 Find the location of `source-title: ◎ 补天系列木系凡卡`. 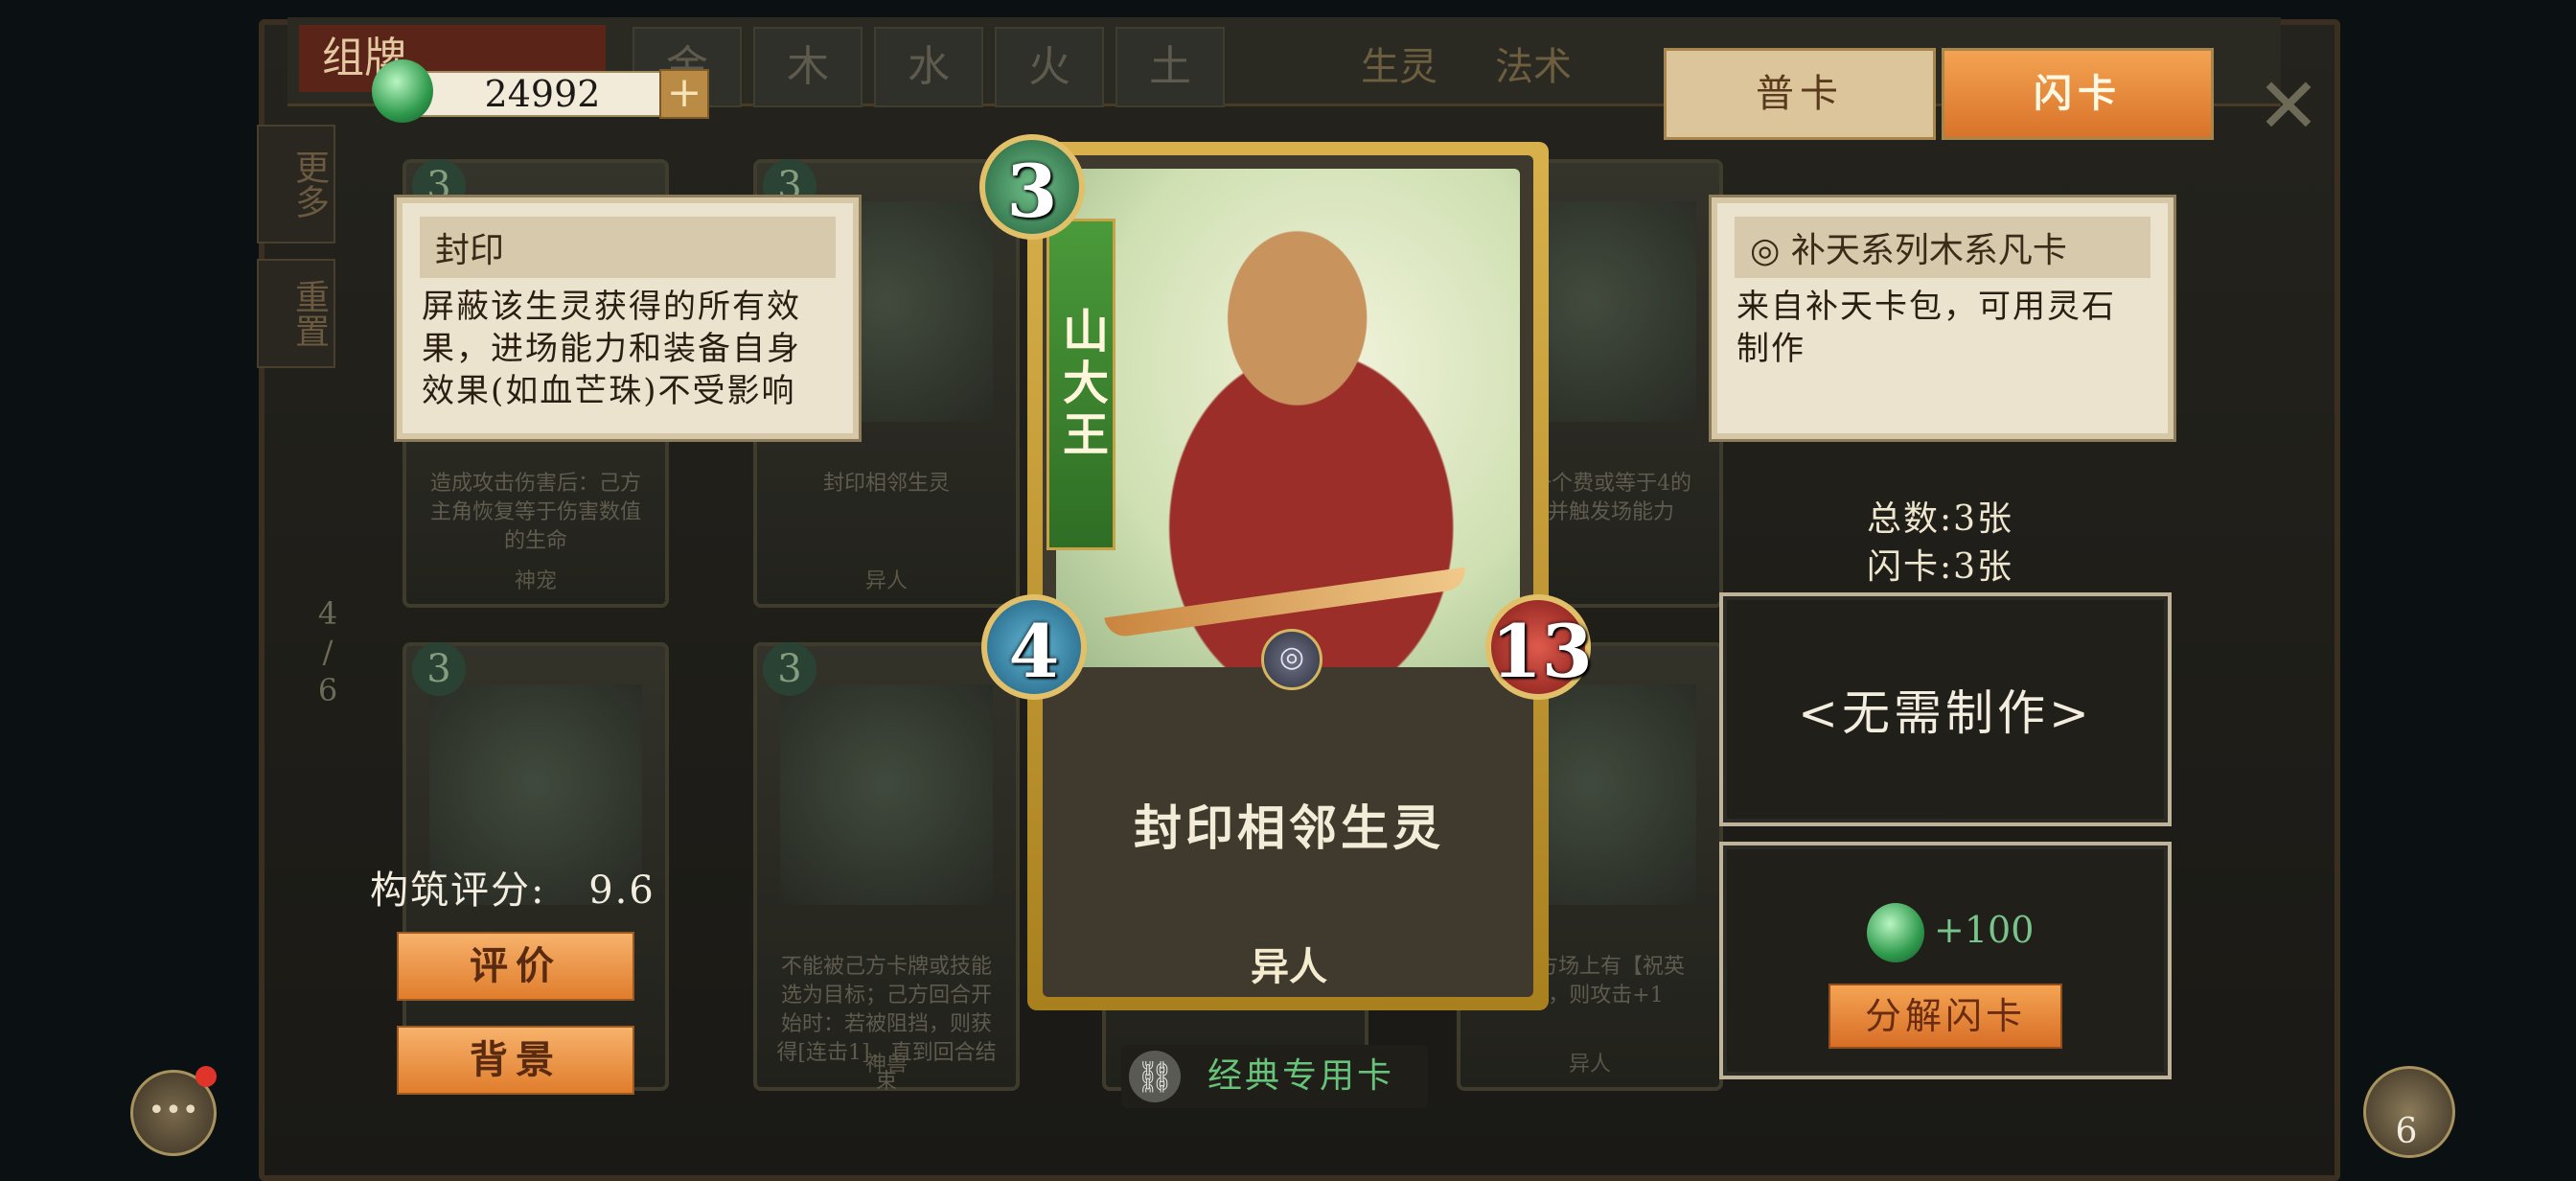

source-title: ◎ 补天系列木系凡卡 is located at coordinates (1942, 247).